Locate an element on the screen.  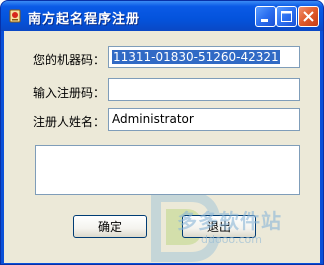
user-name-input: Administrator is located at coordinates (204, 119).